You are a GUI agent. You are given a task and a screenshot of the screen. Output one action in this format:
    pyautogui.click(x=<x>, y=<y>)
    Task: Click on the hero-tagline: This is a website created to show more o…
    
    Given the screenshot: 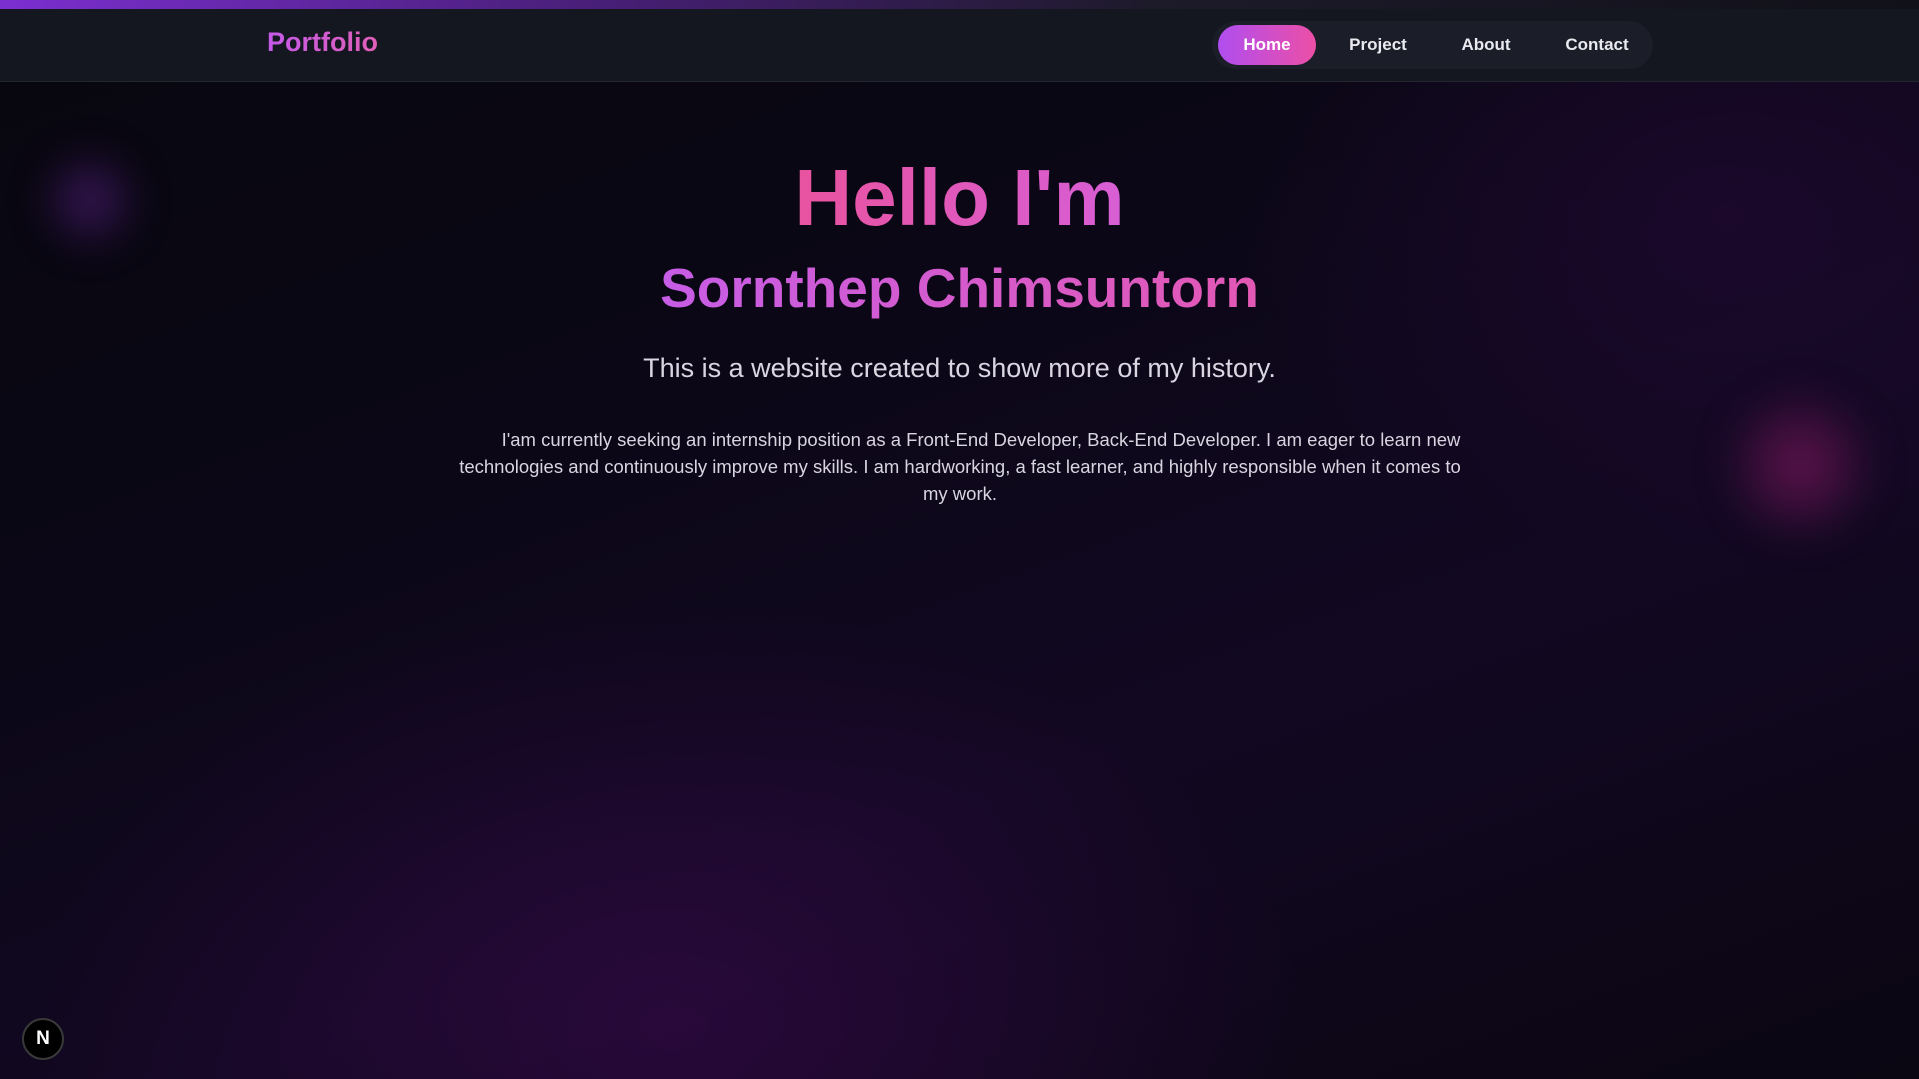 What is the action you would take?
    pyautogui.click(x=959, y=368)
    